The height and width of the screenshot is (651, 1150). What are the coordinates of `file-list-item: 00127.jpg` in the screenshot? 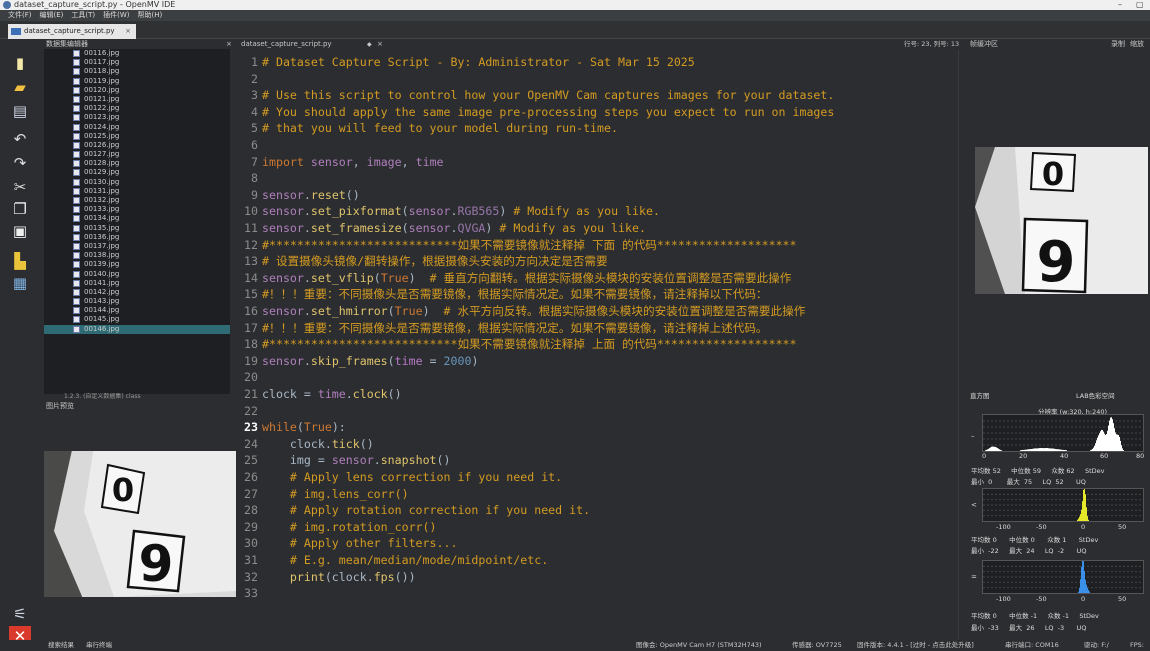 It's located at (137, 154).